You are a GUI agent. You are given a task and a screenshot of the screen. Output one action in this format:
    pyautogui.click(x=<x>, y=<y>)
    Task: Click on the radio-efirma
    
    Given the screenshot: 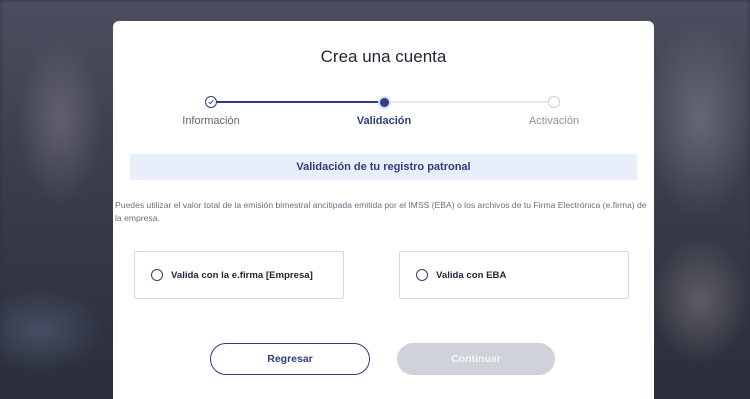 What is the action you would take?
    pyautogui.click(x=157, y=275)
    